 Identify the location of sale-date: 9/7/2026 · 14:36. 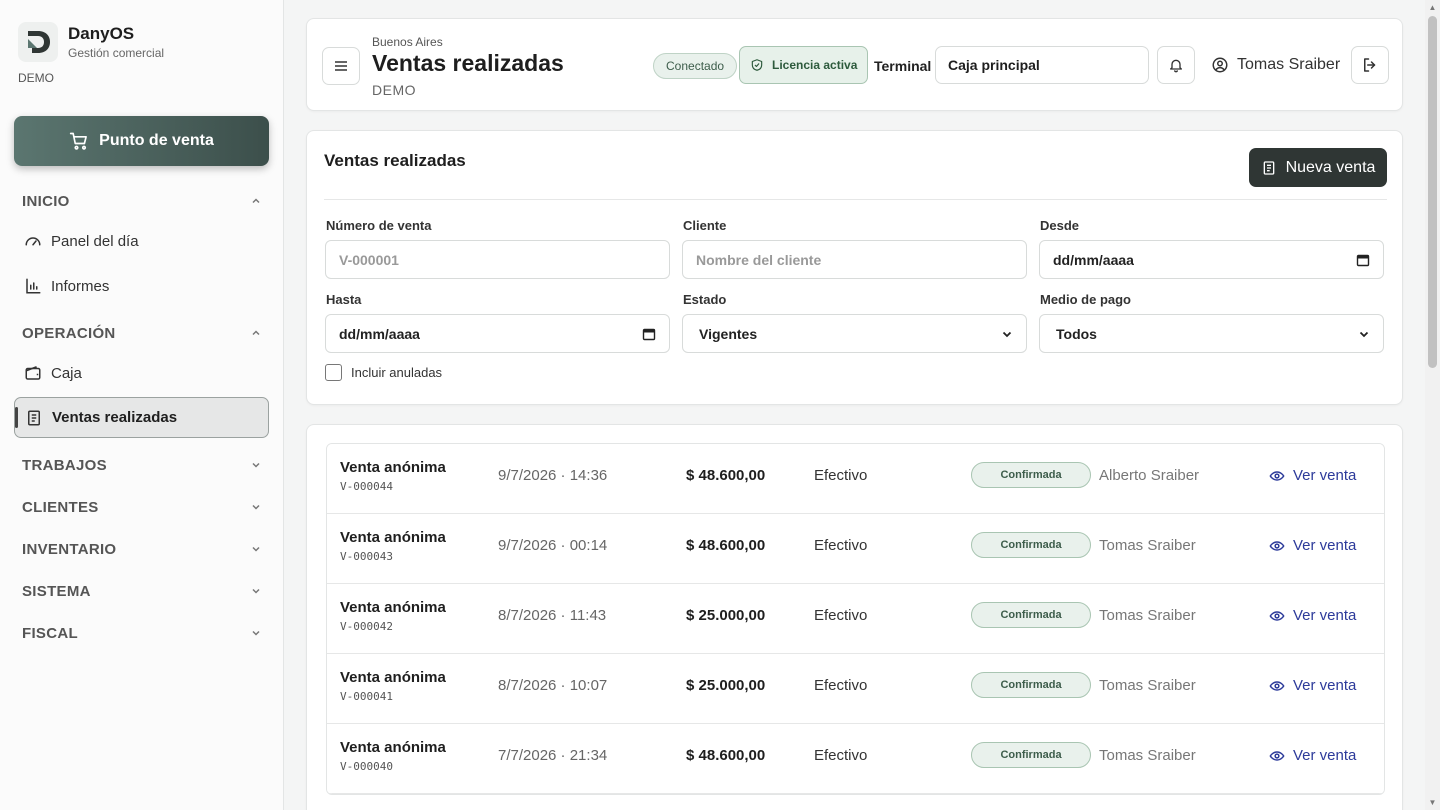
(553, 475).